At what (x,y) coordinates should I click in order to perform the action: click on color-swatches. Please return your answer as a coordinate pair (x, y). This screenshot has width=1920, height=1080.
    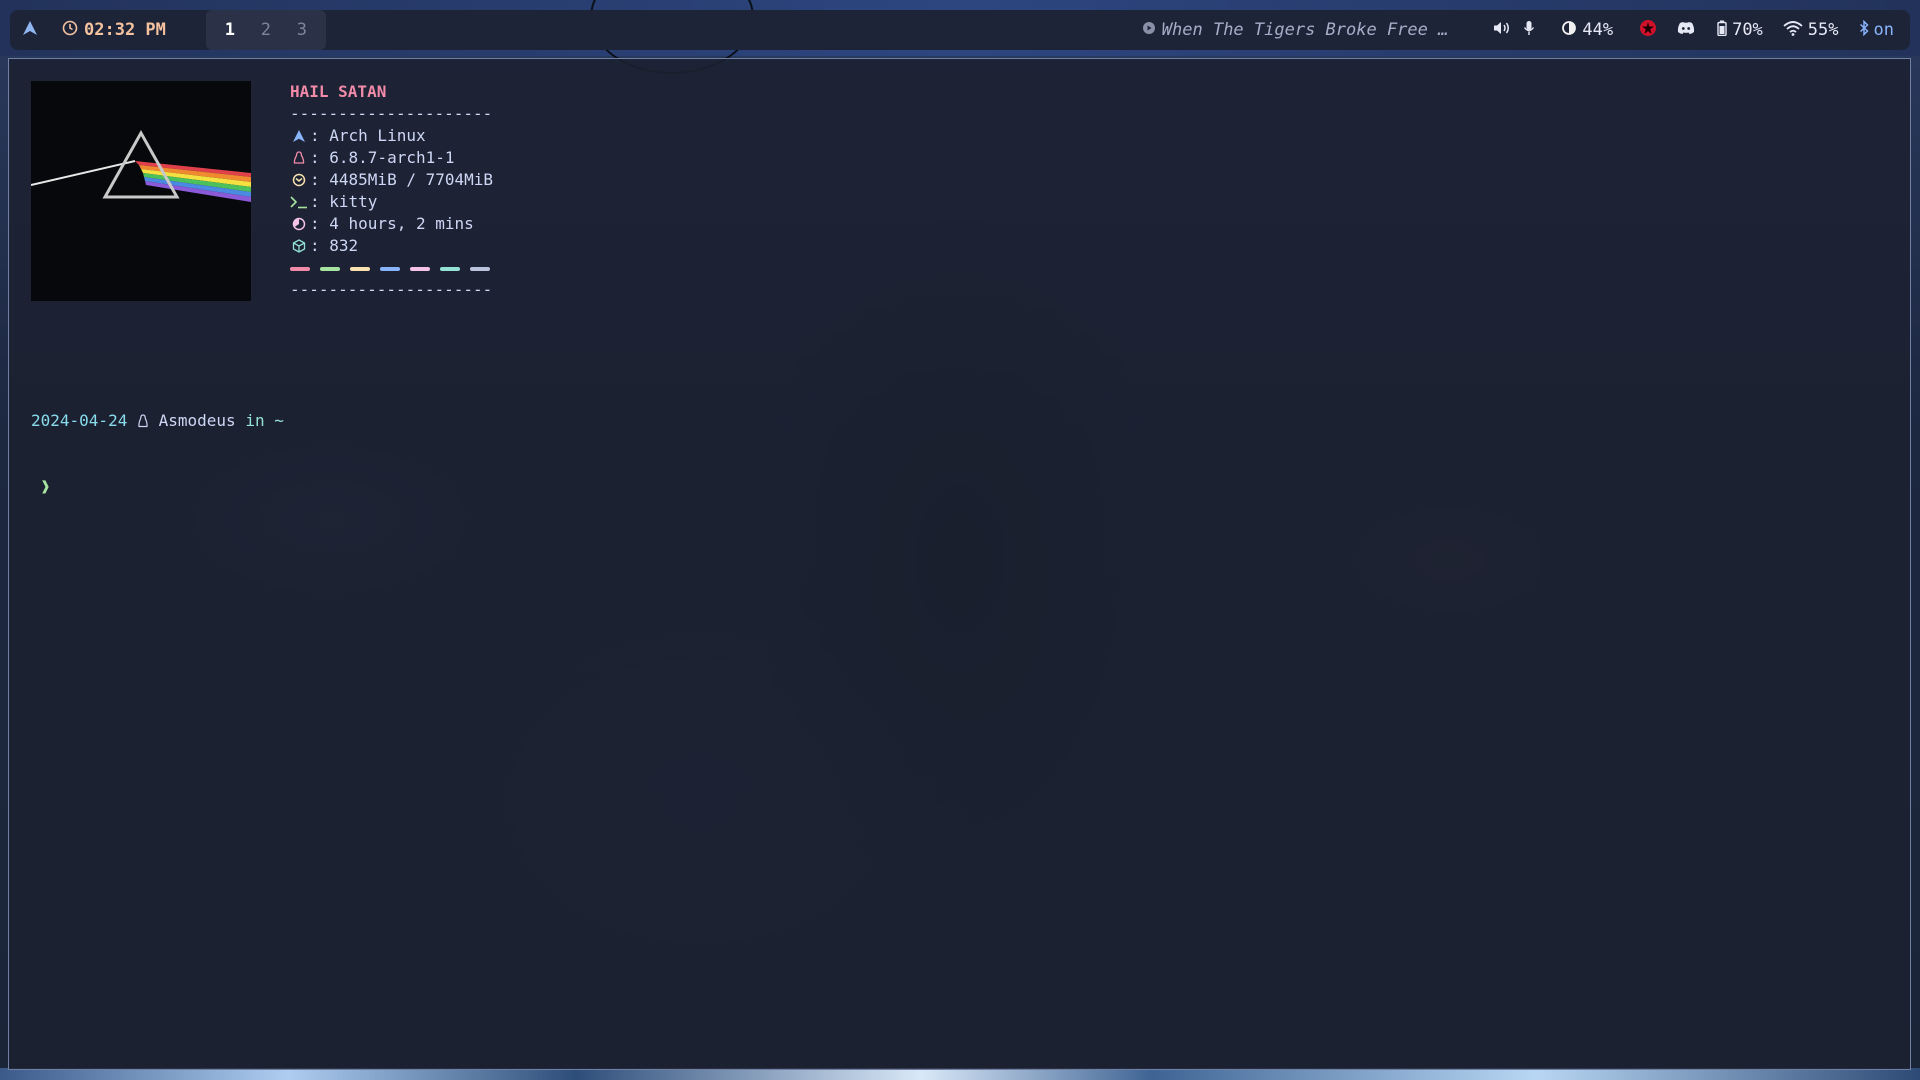
    Looking at the image, I should click on (391, 269).